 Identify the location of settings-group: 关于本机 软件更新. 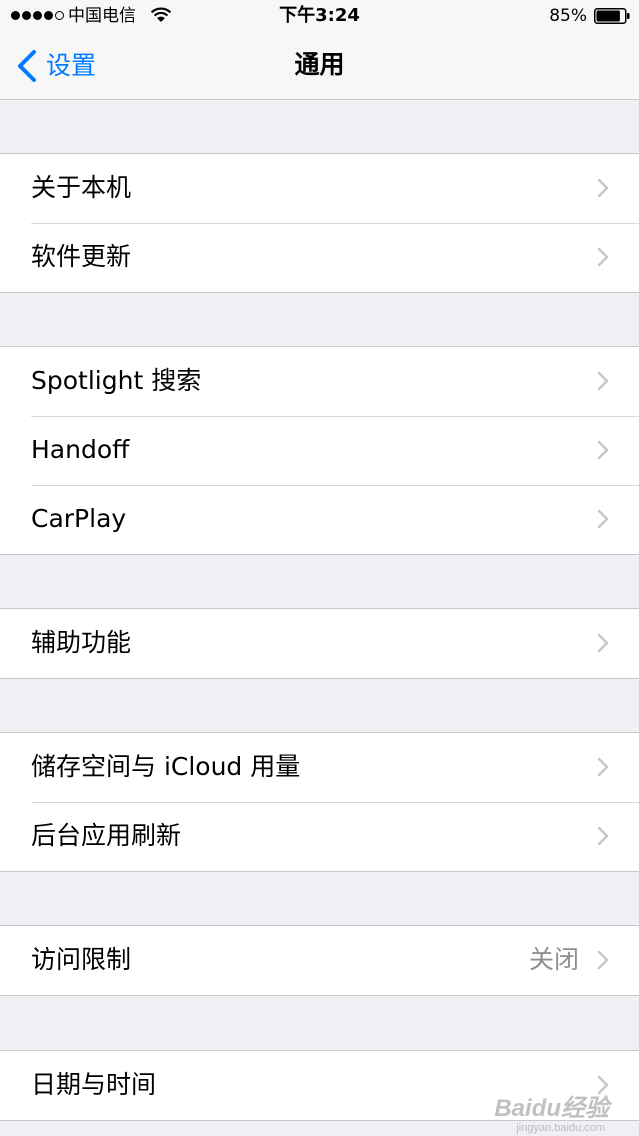
(319, 223).